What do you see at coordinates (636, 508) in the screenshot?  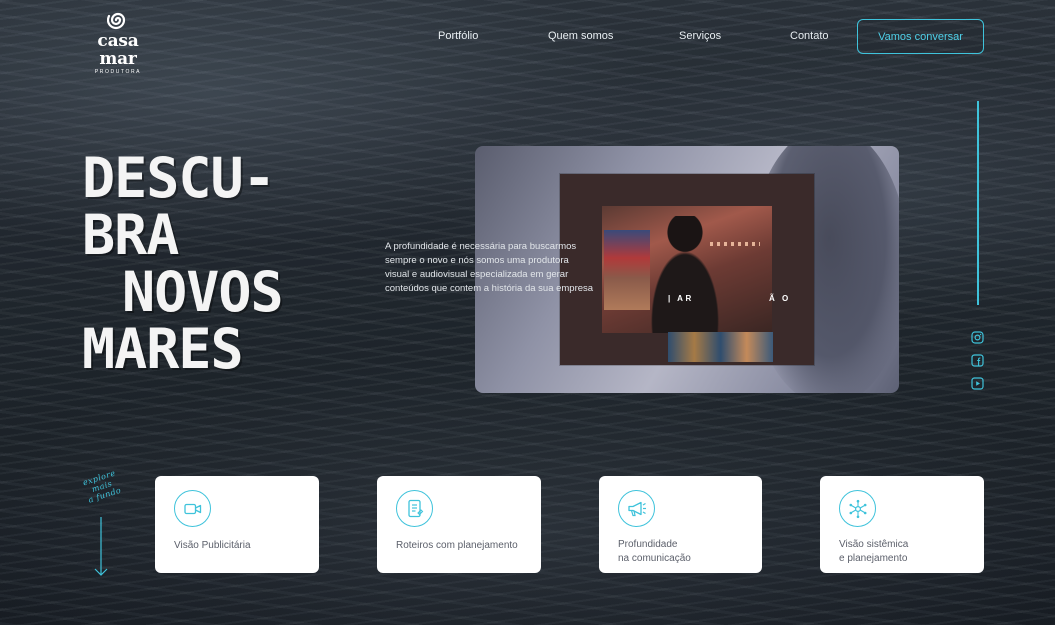 I see `megaphone-icon` at bounding box center [636, 508].